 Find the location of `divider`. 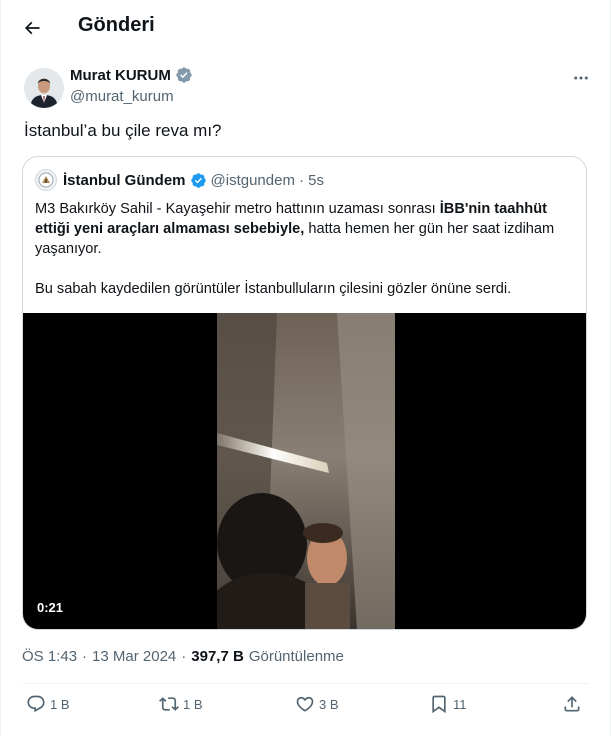

divider is located at coordinates (305, 683).